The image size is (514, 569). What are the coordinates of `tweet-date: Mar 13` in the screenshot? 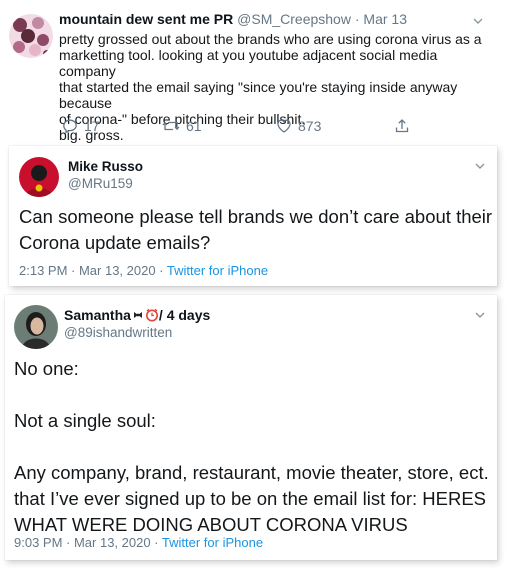 It's located at (385, 19).